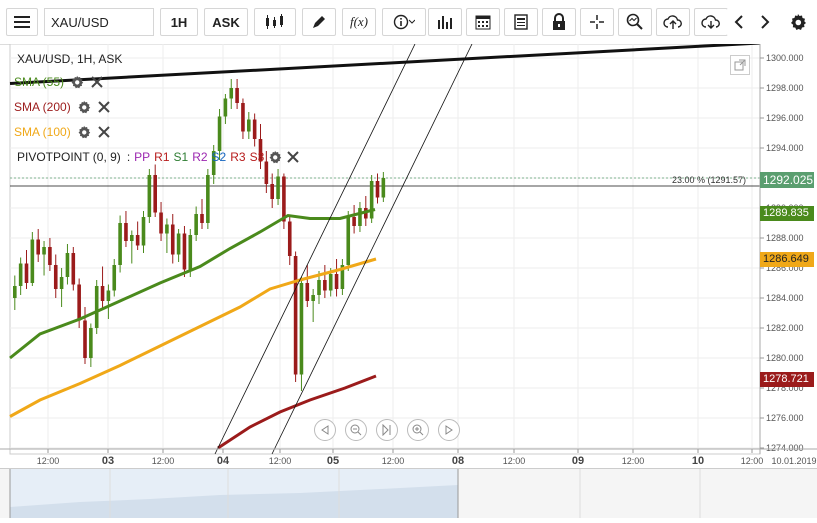  I want to click on legend-pivot: PIVOTPOINT (0, 9) : PP R1 S1 R2 S2 R3 S3, so click(158, 157).